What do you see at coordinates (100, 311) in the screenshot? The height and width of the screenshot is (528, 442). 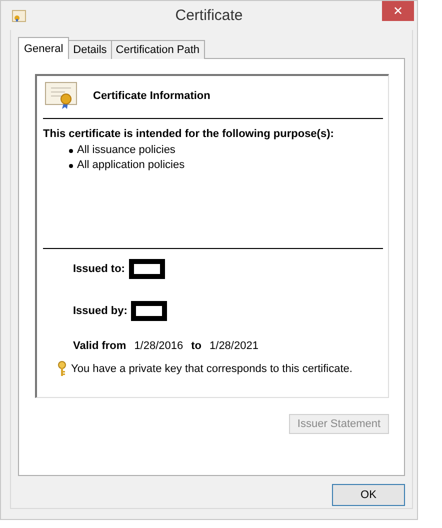 I see `issued-by-label: Issued by:` at bounding box center [100, 311].